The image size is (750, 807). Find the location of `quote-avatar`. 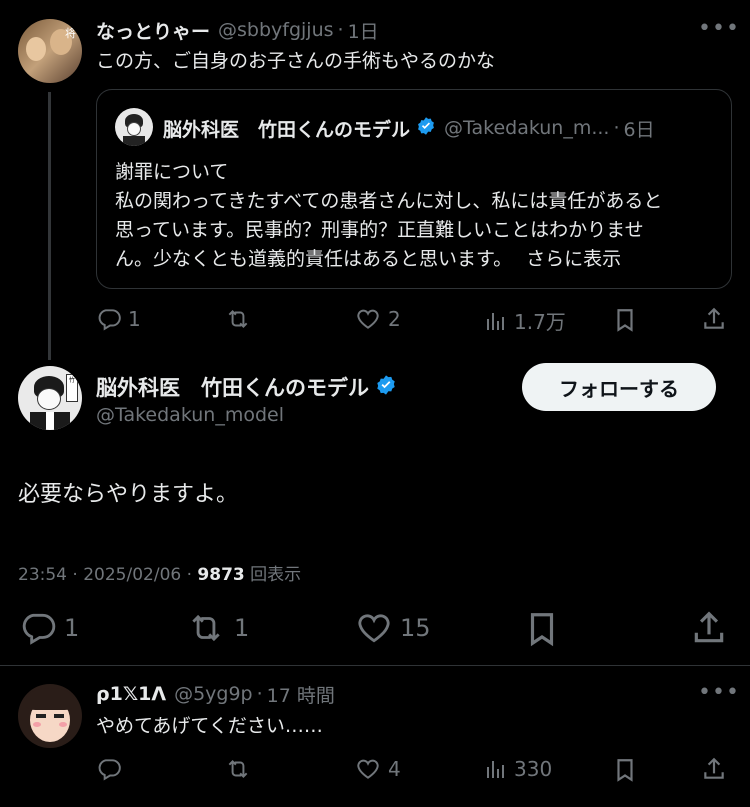

quote-avatar is located at coordinates (134, 127).